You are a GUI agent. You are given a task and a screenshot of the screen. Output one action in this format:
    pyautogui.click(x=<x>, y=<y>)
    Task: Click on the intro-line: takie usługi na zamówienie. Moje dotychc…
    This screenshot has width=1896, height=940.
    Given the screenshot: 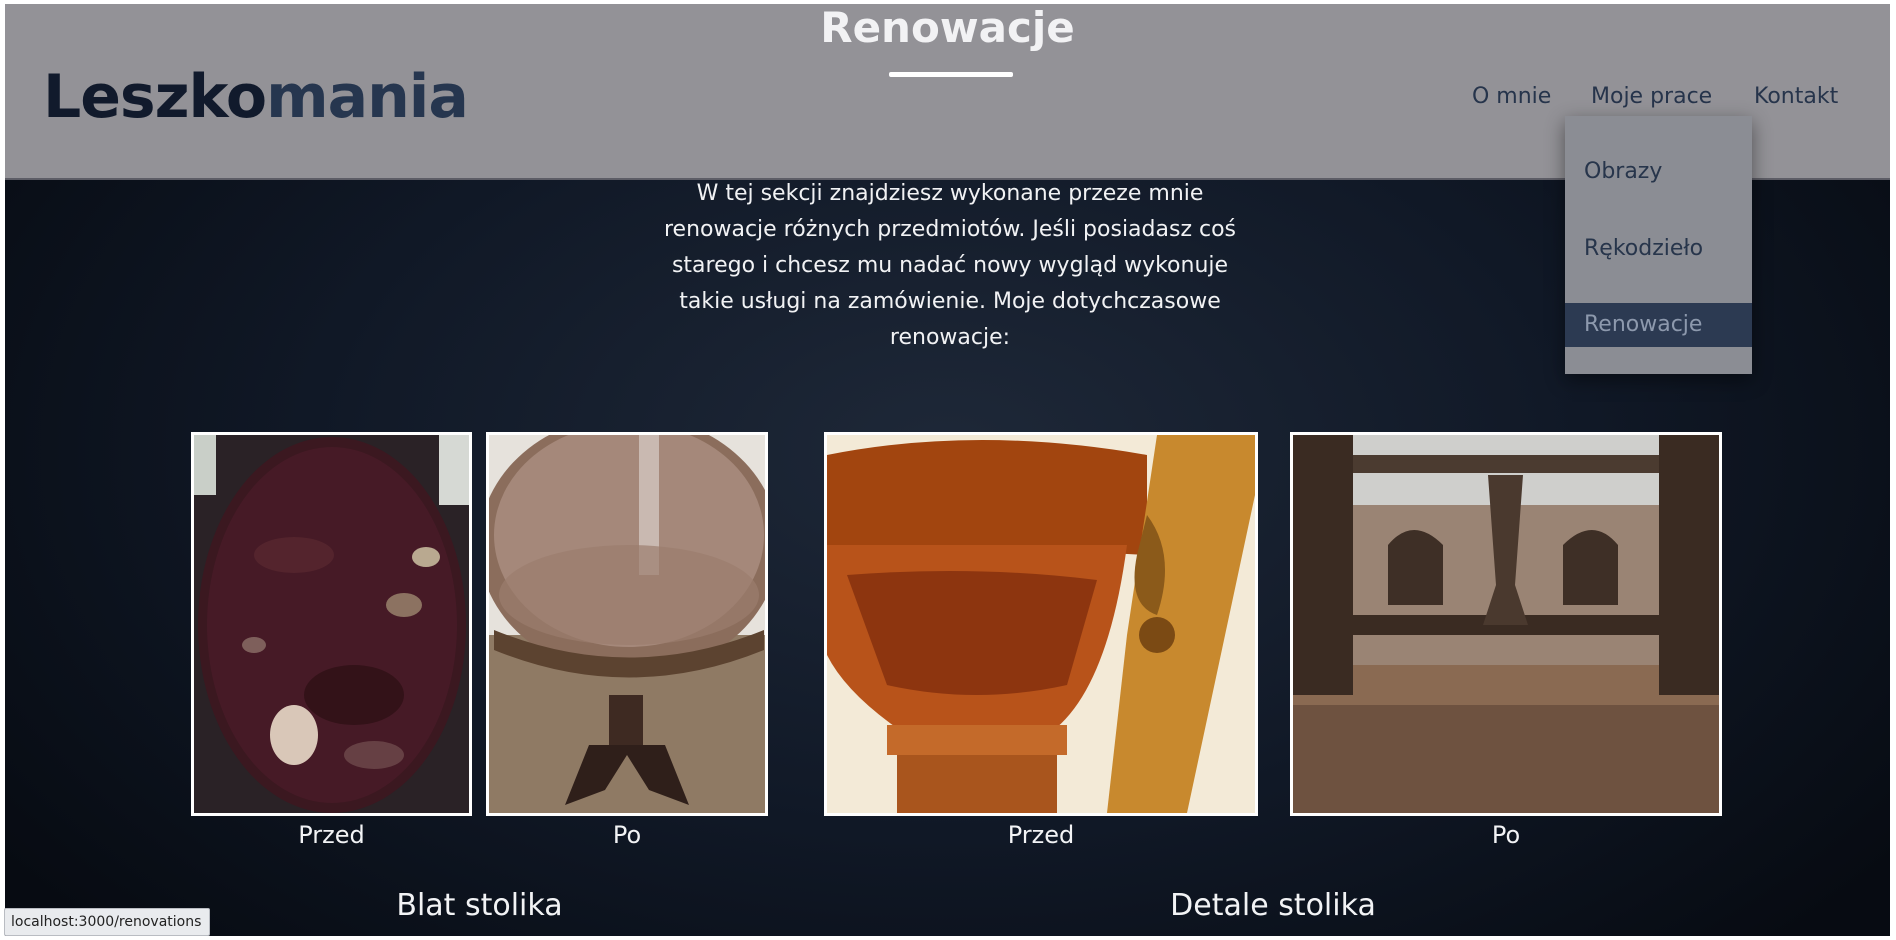 What is the action you would take?
    pyautogui.click(x=950, y=301)
    